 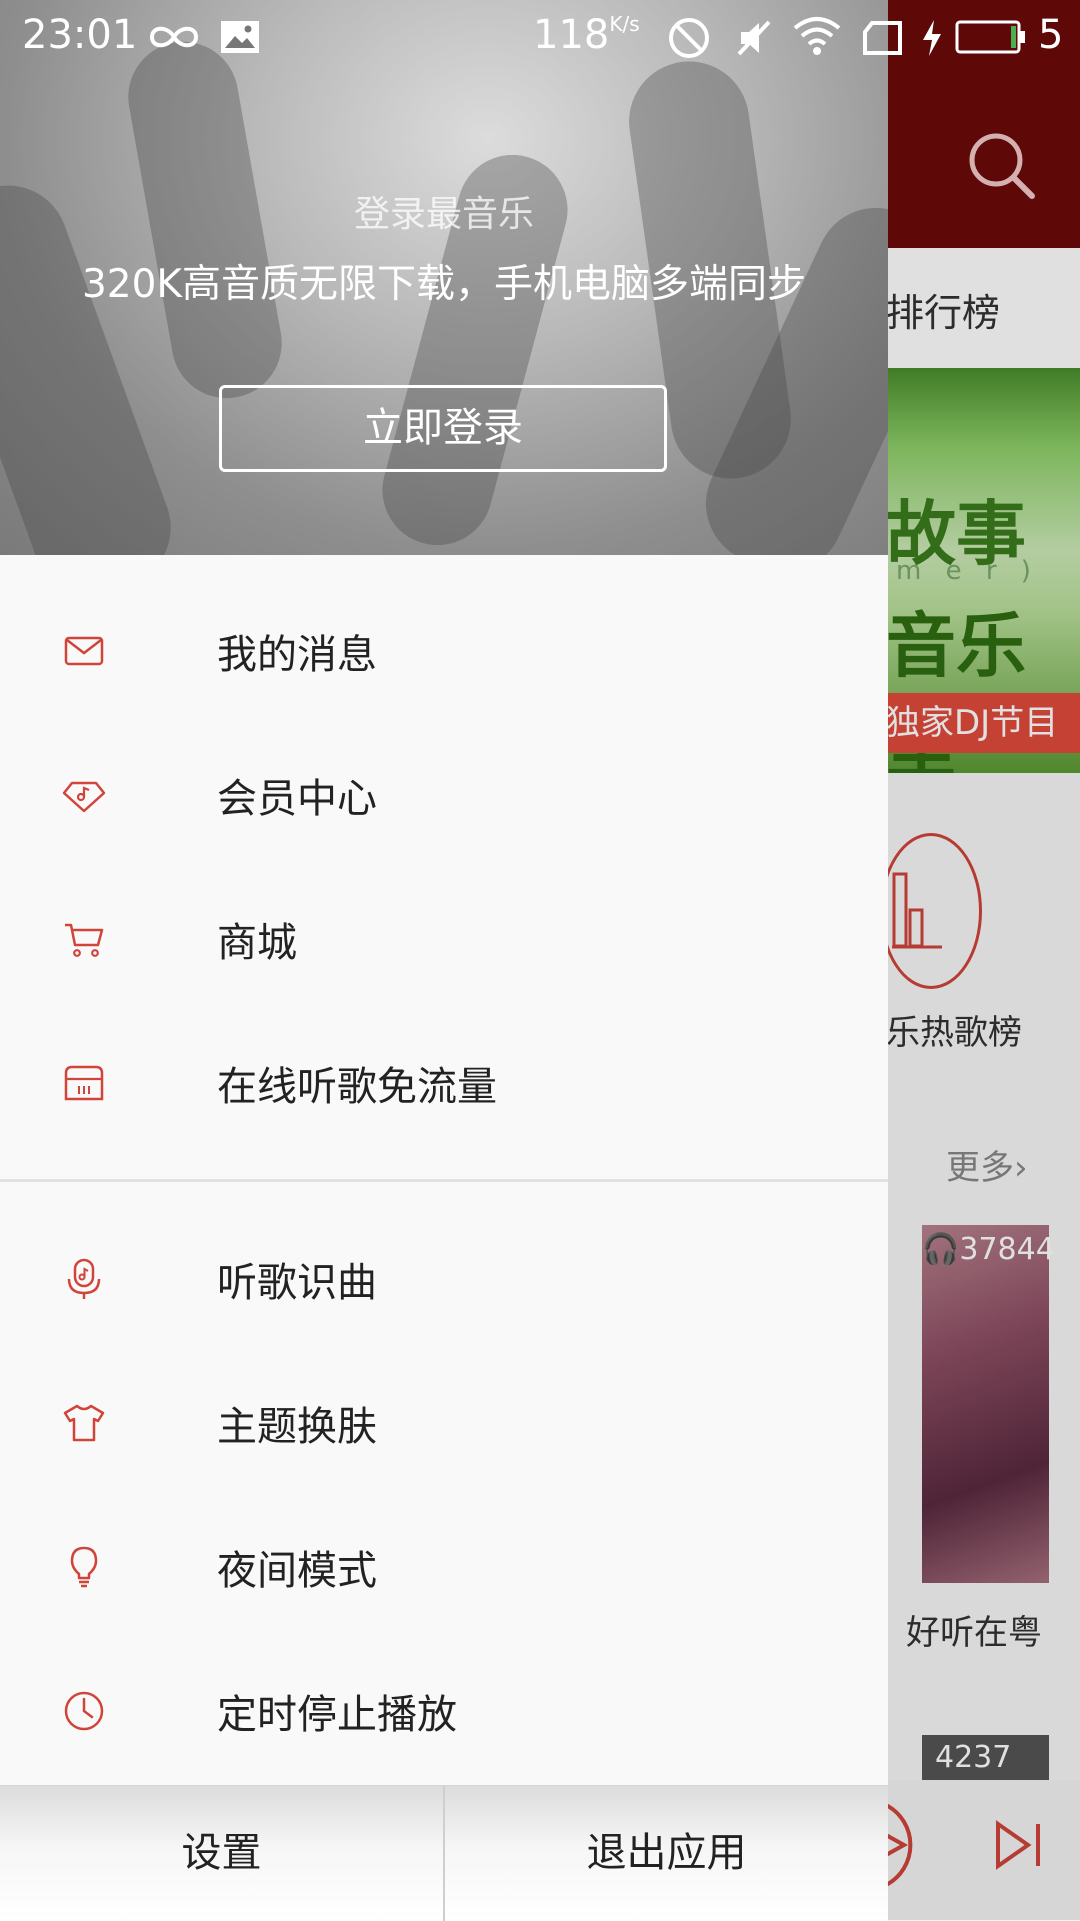 I want to click on menu-item-night-mode: 夜间模式, so click(x=444, y=1567).